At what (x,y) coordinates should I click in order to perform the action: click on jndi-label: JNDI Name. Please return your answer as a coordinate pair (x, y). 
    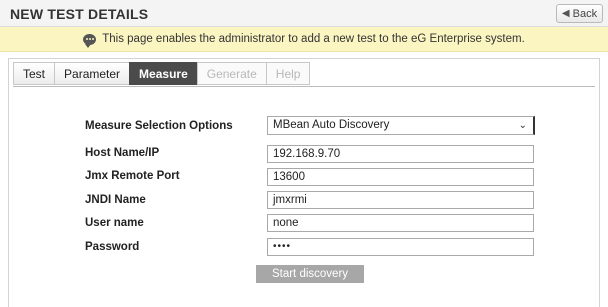
    Looking at the image, I should click on (115, 200).